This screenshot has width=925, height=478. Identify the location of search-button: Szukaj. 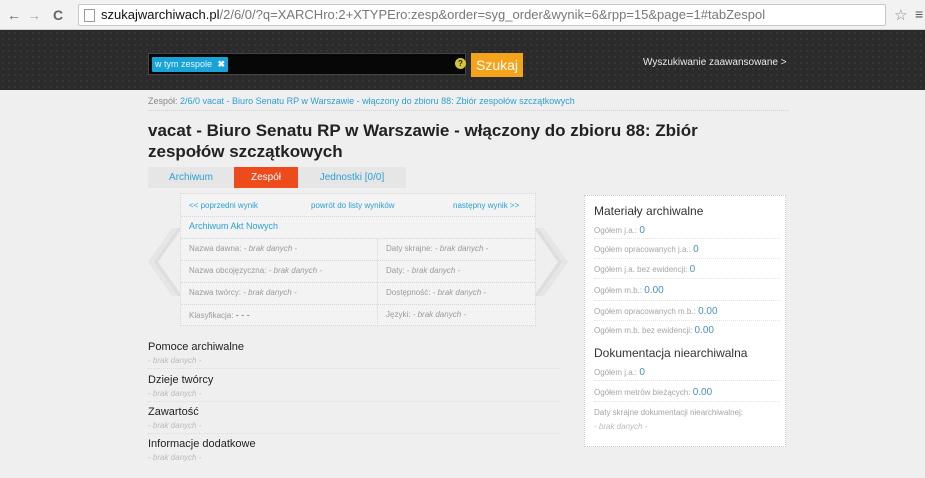
(497, 65).